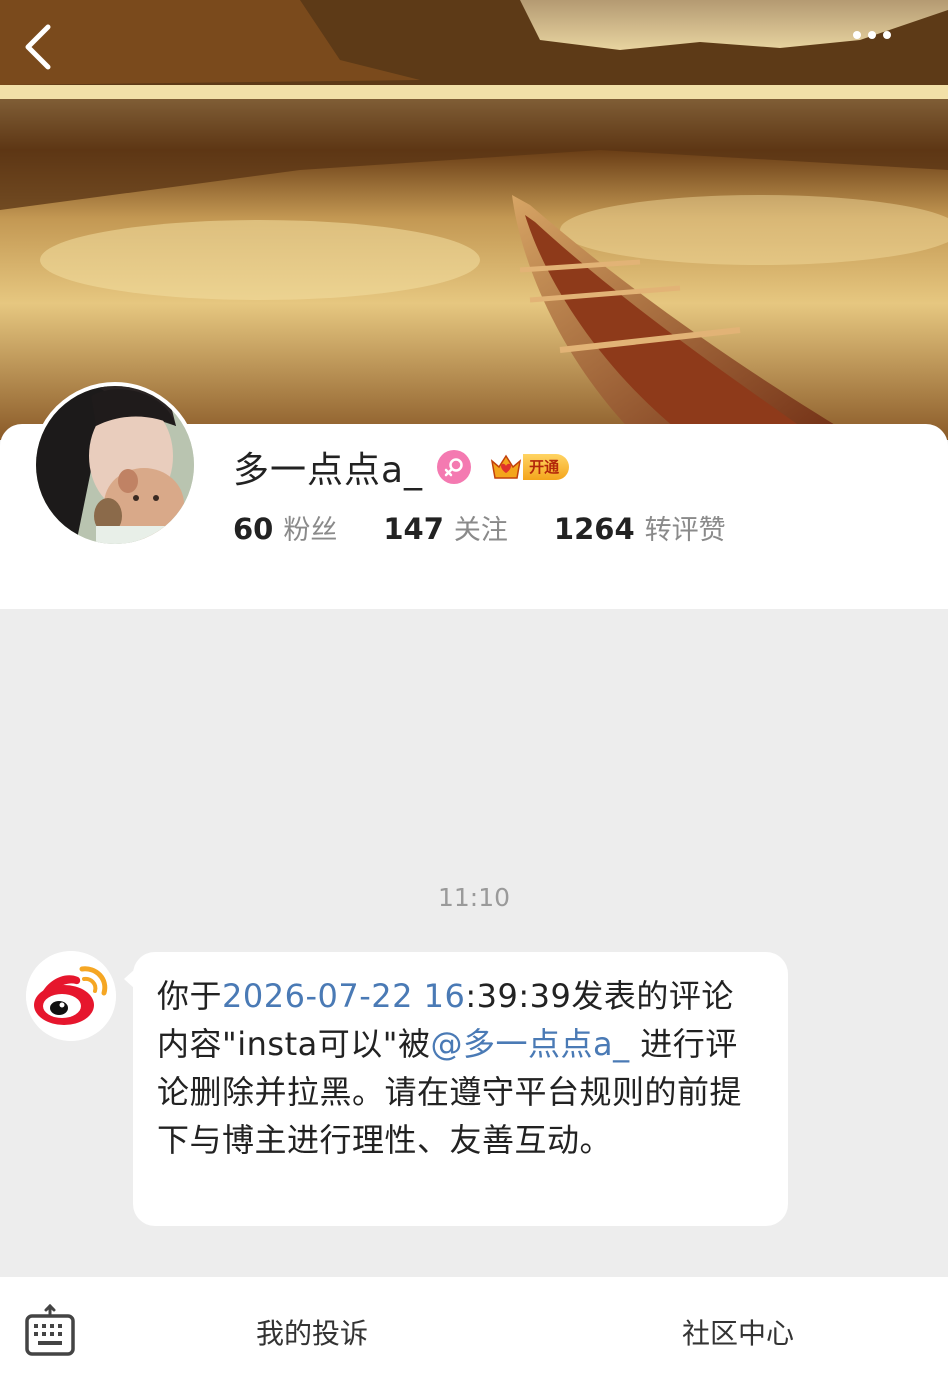  I want to click on stat-value: 1264, so click(594, 528).